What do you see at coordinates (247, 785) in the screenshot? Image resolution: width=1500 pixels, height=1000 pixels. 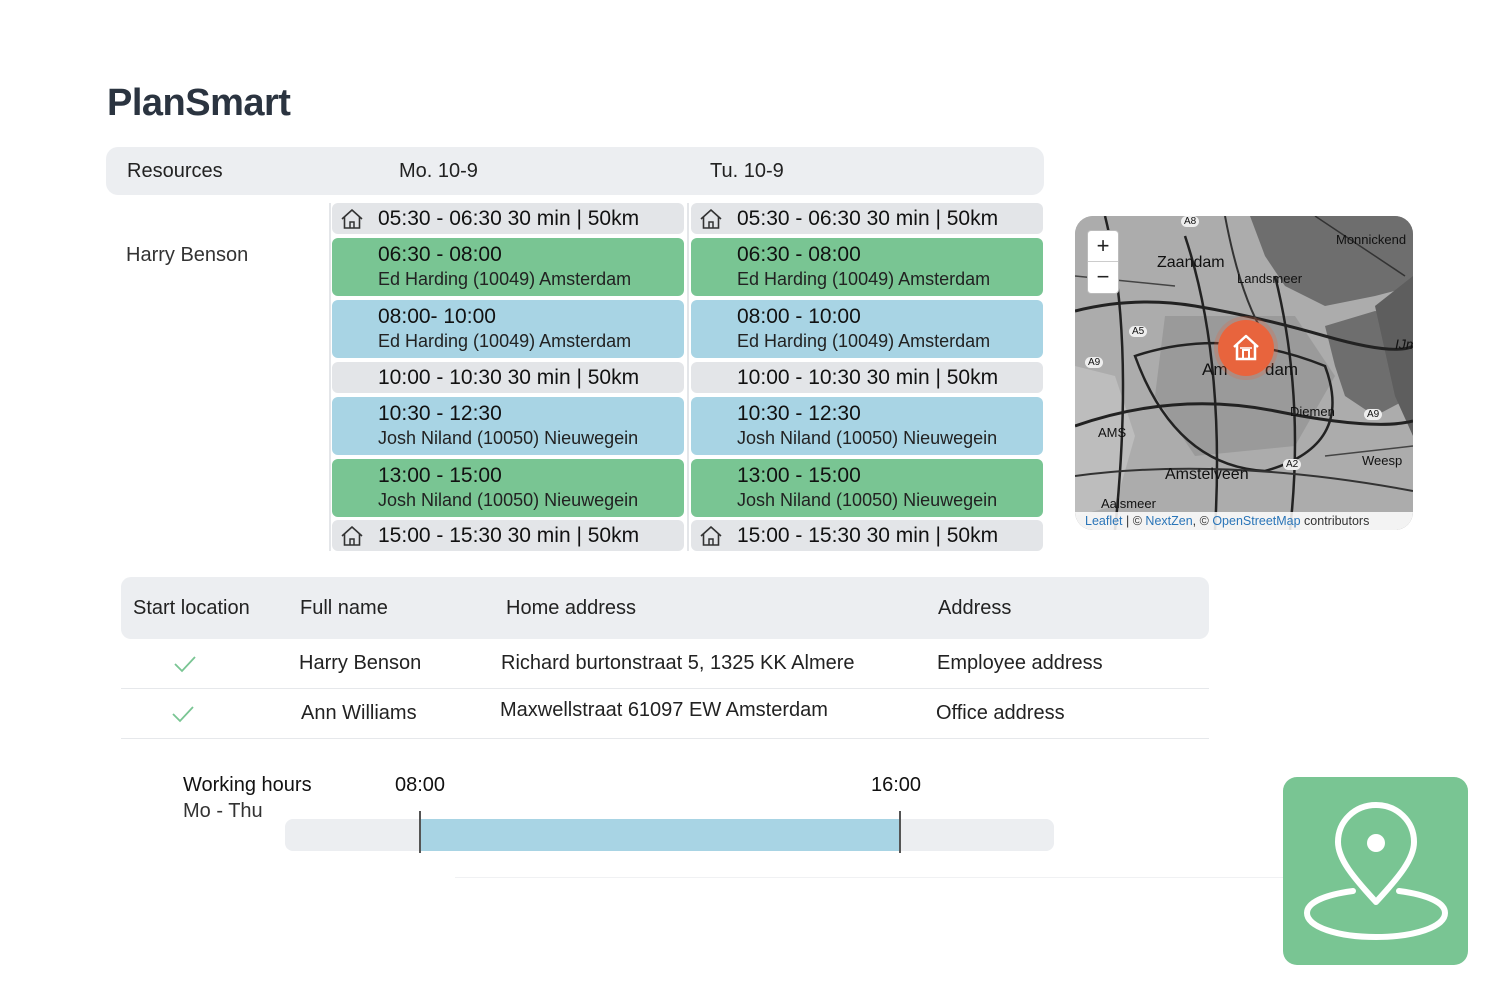 I see `working-hours-label: Working hours` at bounding box center [247, 785].